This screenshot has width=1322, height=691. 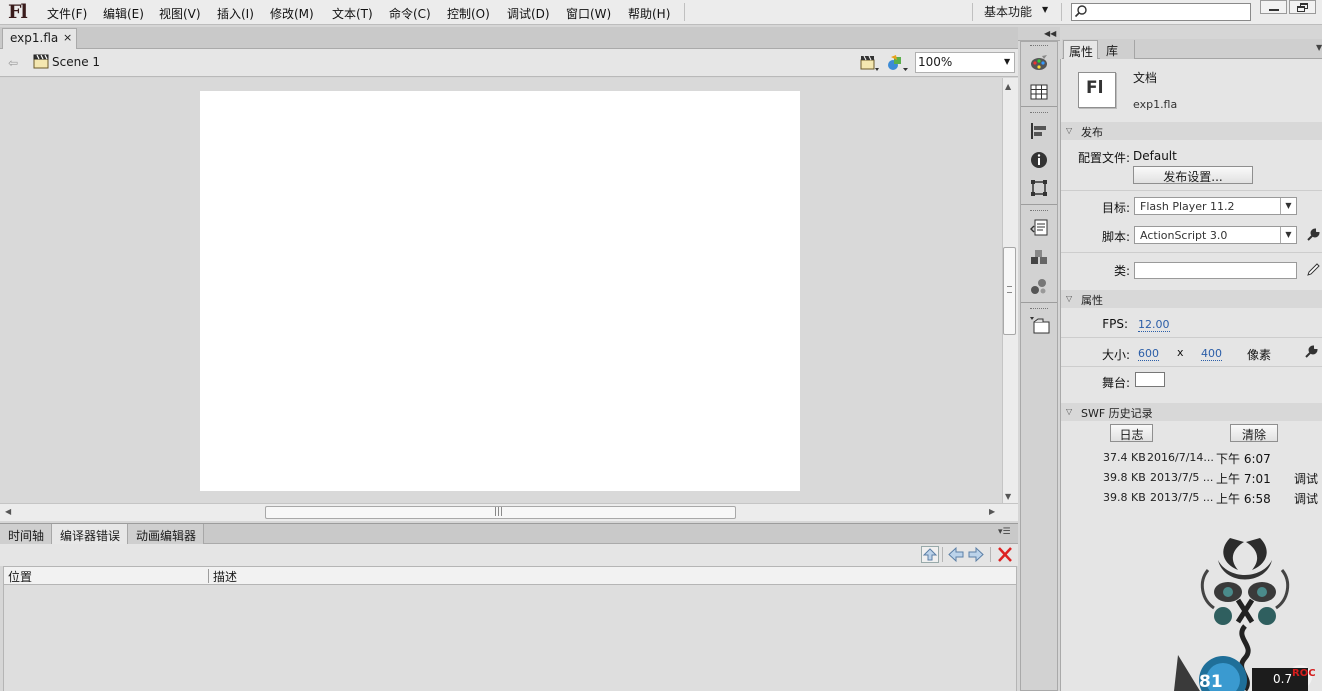 I want to click on info-icon, so click(x=1039, y=160).